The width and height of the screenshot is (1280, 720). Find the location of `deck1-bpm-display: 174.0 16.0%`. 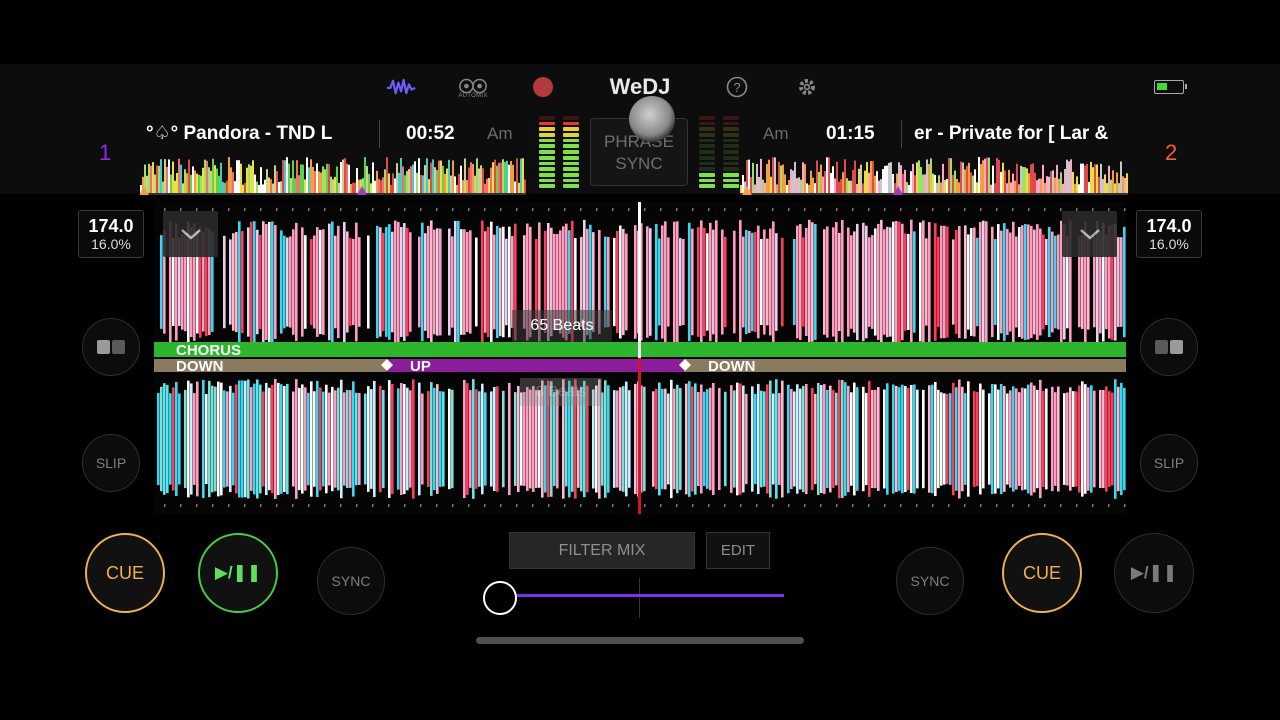

deck1-bpm-display: 174.0 16.0% is located at coordinates (111, 234).